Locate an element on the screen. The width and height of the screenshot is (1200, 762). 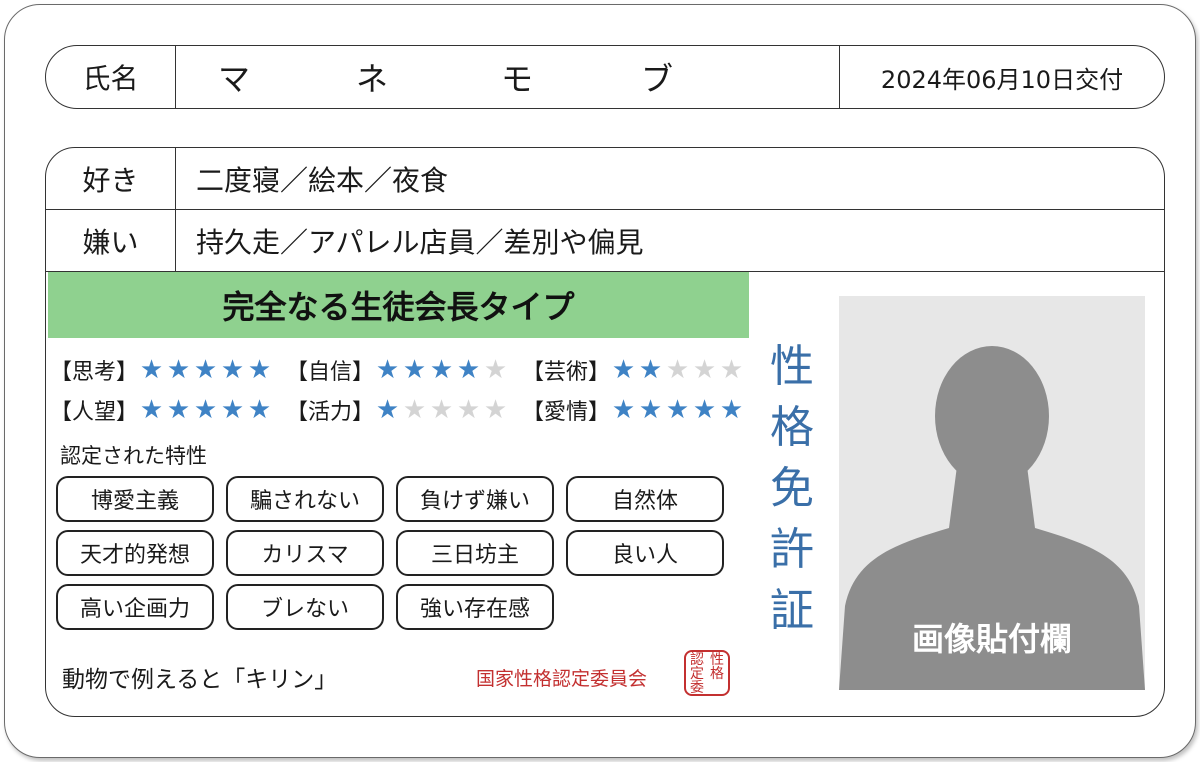
dislikes-row: 嫌い 持久走／アパレル店員／差別や偏見 is located at coordinates (605, 241).